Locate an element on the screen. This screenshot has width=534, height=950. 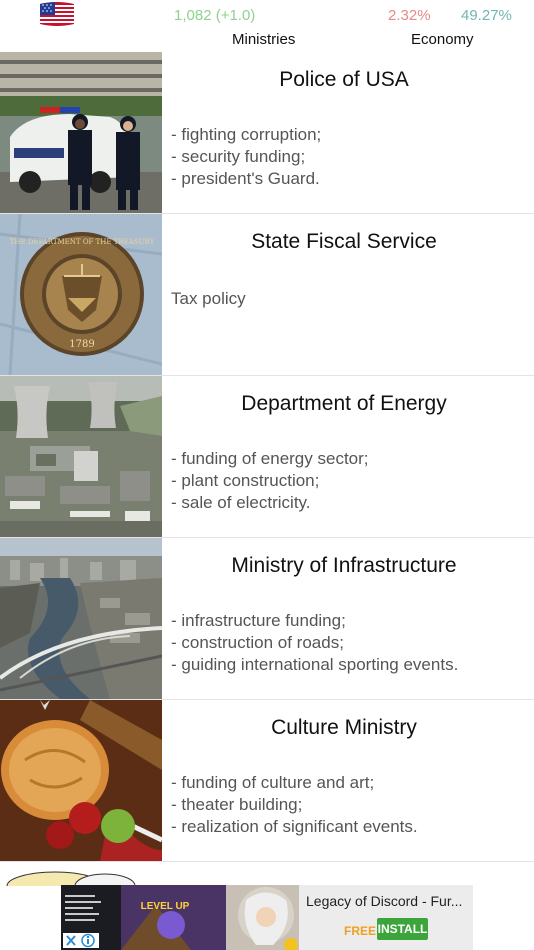
treasury-seal-photo: 1789 THE DEPARTMENT OF THE TREASURY is located at coordinates (81, 294).